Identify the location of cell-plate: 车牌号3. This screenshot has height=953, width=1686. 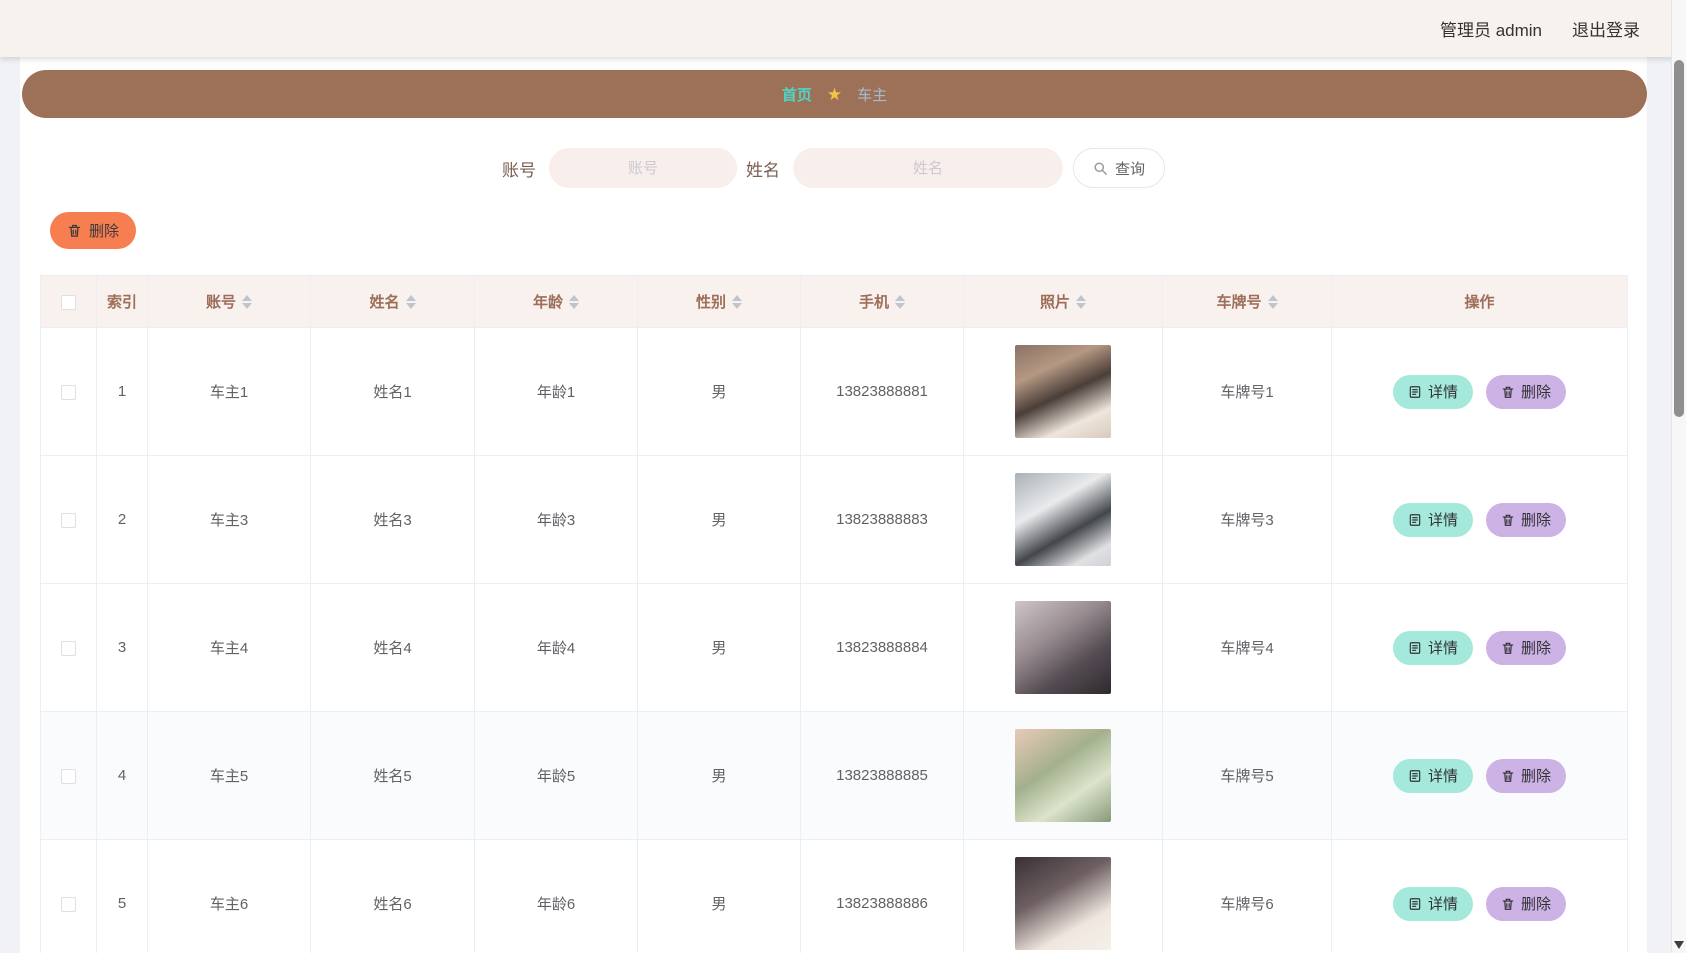
(1247, 519).